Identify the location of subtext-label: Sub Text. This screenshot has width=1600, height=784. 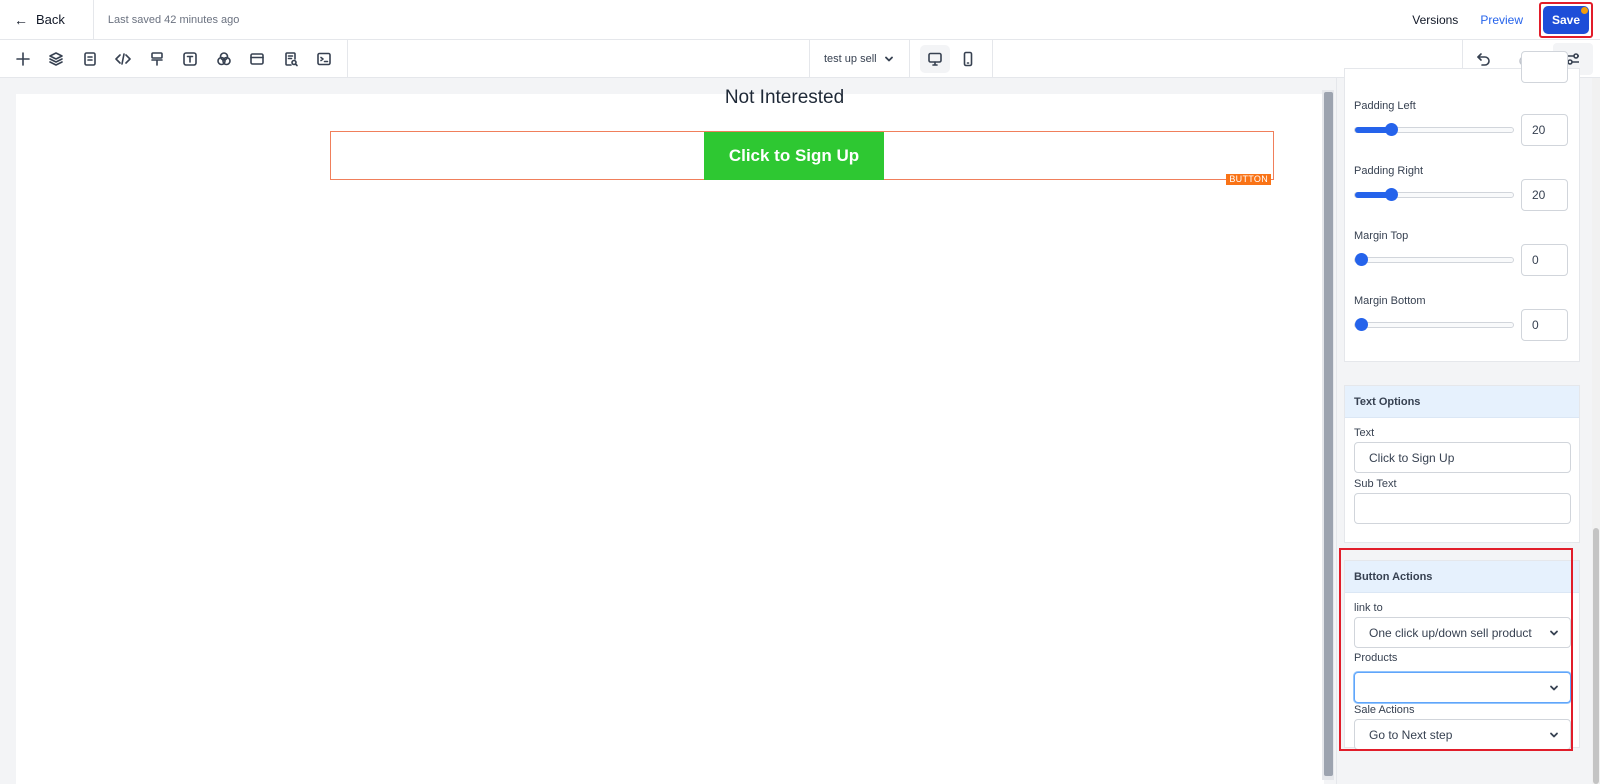
(1375, 484).